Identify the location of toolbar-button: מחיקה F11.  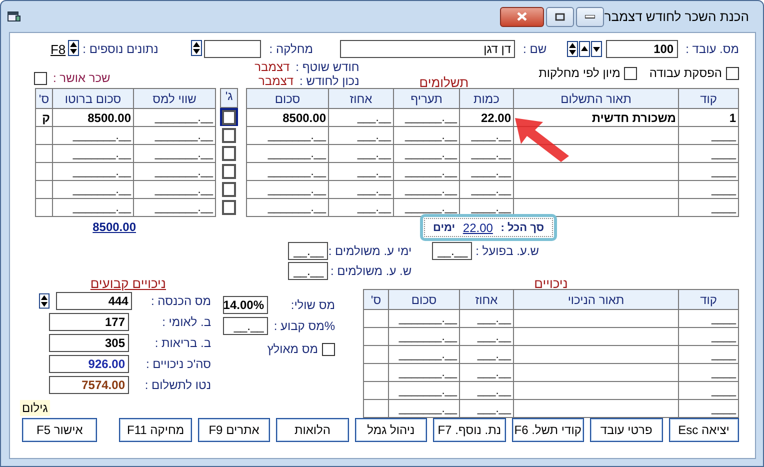
(155, 430).